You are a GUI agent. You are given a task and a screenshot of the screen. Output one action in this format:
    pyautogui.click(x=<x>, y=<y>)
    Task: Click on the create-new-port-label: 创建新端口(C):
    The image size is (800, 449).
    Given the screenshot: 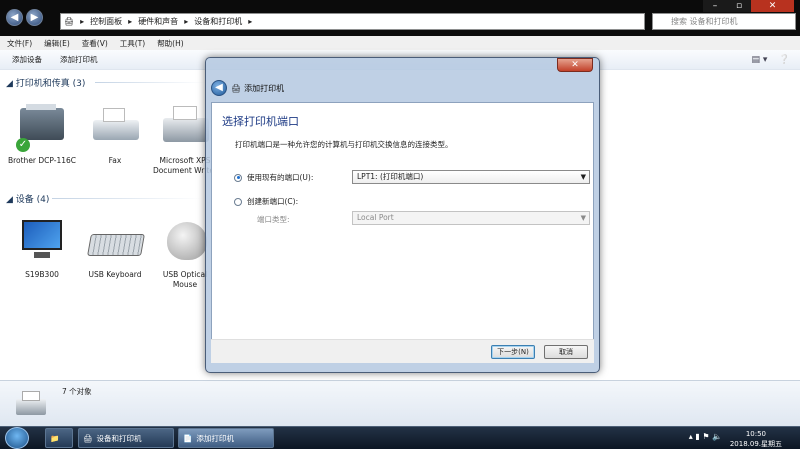 What is the action you would take?
    pyautogui.click(x=273, y=201)
    